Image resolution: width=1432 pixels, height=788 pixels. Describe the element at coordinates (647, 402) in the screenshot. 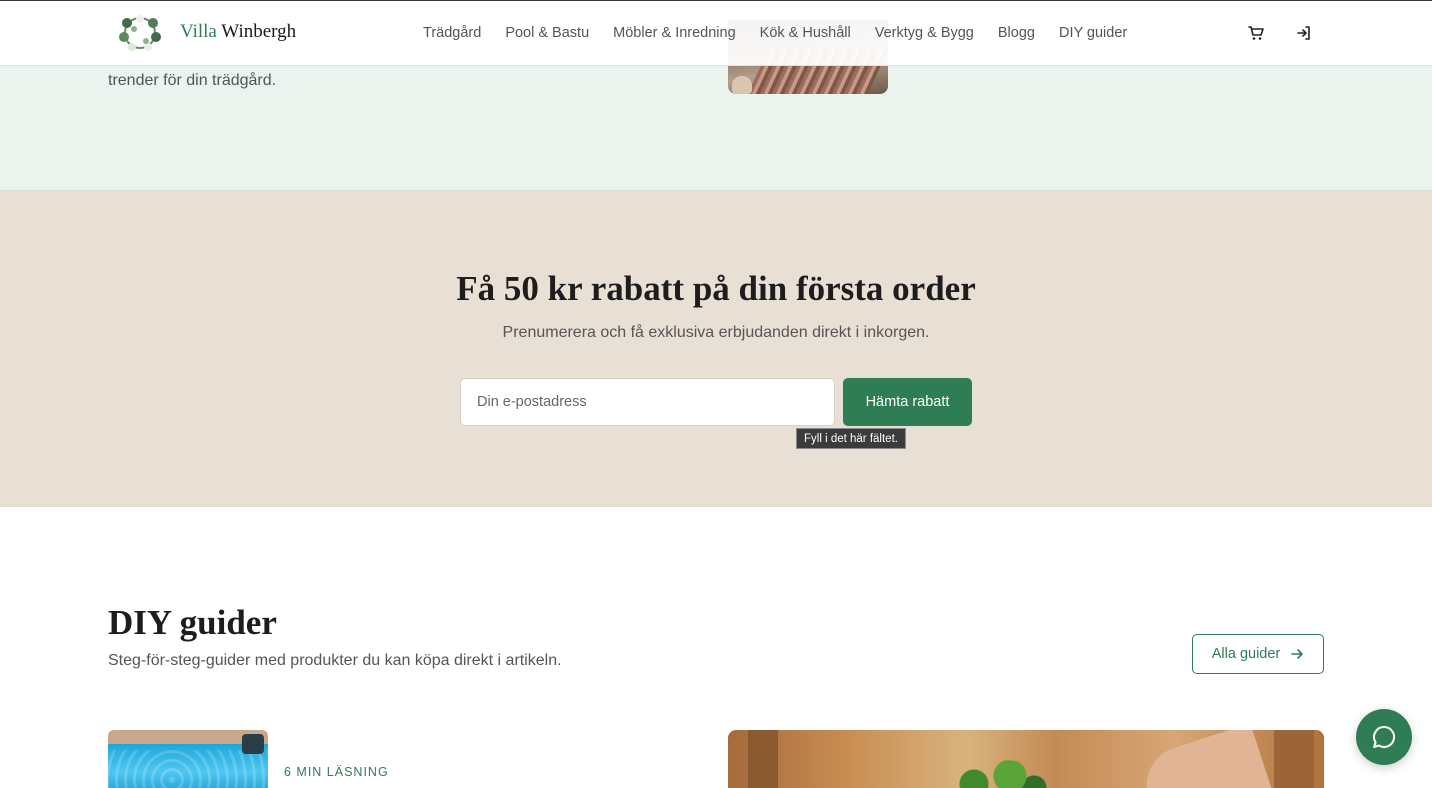

I see `email-field` at that location.